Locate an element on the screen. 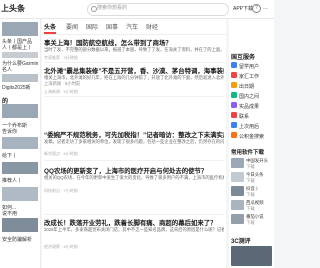 This screenshot has height=268, width=320. article-title: 北外滩“霸总集装修”不是五开营，香、沙漠、茅台特调，海事装载把帮你来玩！ is located at coordinates (134, 70).